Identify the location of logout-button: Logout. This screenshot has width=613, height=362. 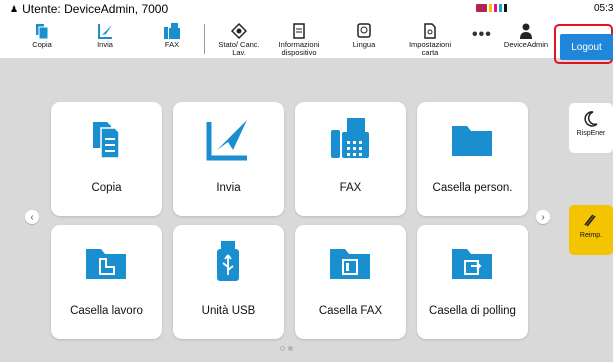
(586, 47).